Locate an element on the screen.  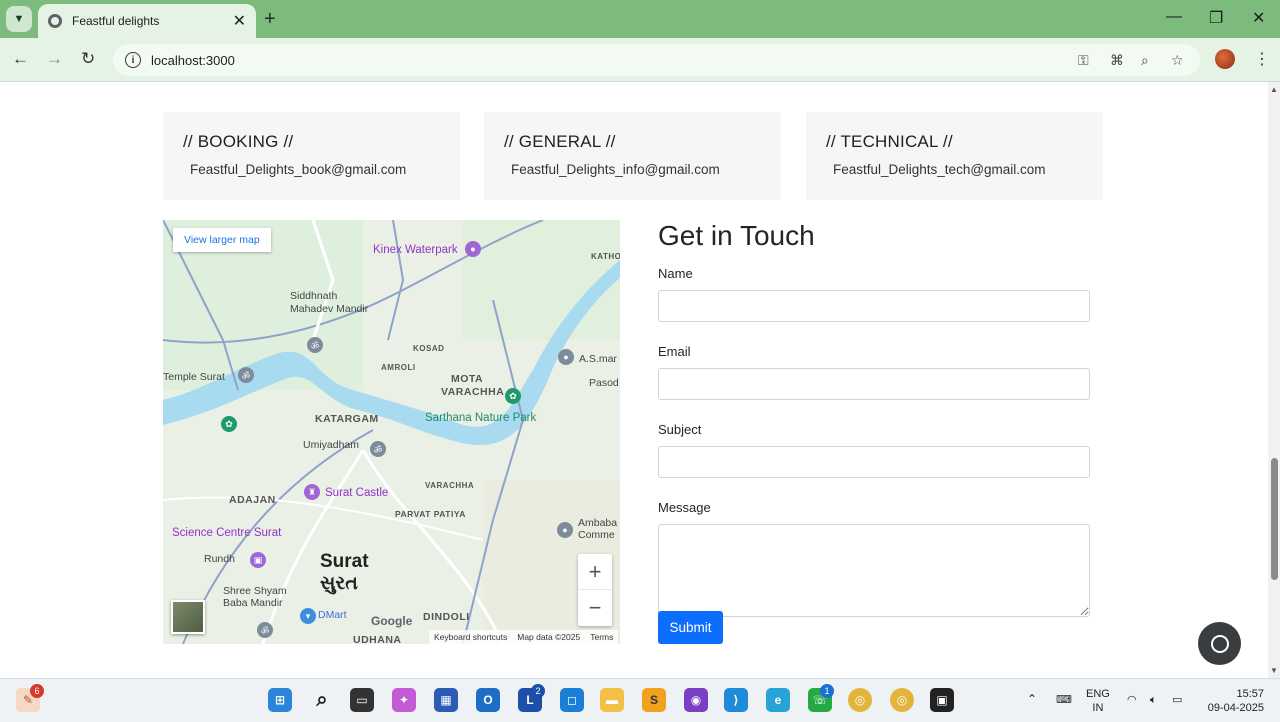
subject-input is located at coordinates (874, 462).